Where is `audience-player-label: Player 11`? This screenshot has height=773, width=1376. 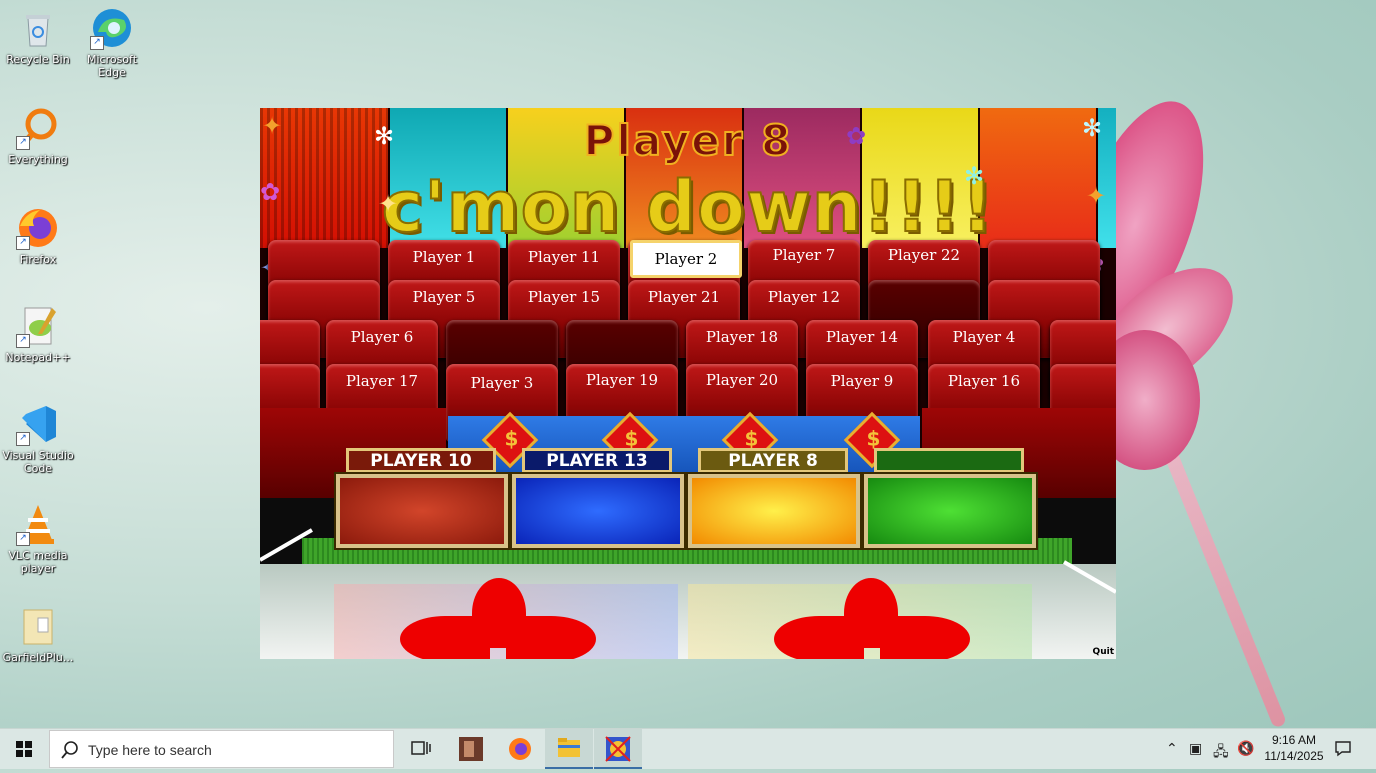
audience-player-label: Player 11 is located at coordinates (564, 257).